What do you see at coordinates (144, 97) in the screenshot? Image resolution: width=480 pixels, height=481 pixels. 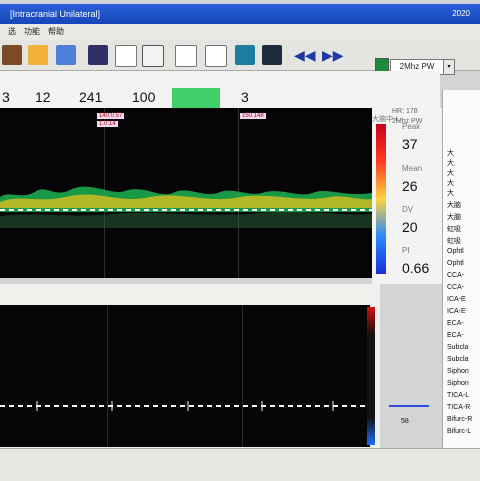 I see `header-value: 100` at bounding box center [144, 97].